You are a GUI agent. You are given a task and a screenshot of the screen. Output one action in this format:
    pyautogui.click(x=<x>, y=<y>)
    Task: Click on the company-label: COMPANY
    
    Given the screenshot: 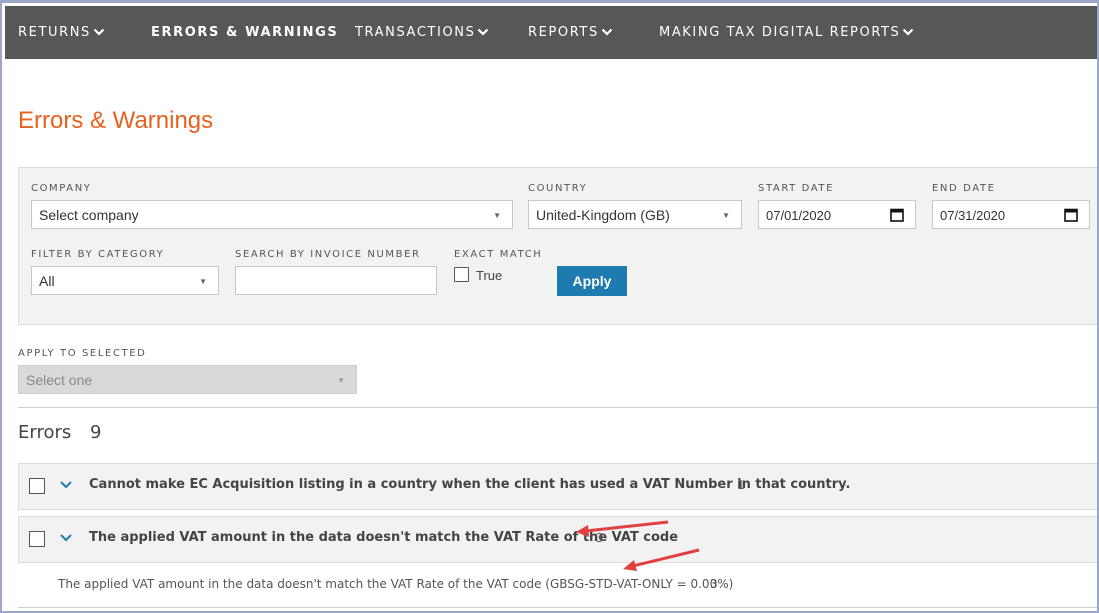 What is the action you would take?
    pyautogui.click(x=61, y=188)
    